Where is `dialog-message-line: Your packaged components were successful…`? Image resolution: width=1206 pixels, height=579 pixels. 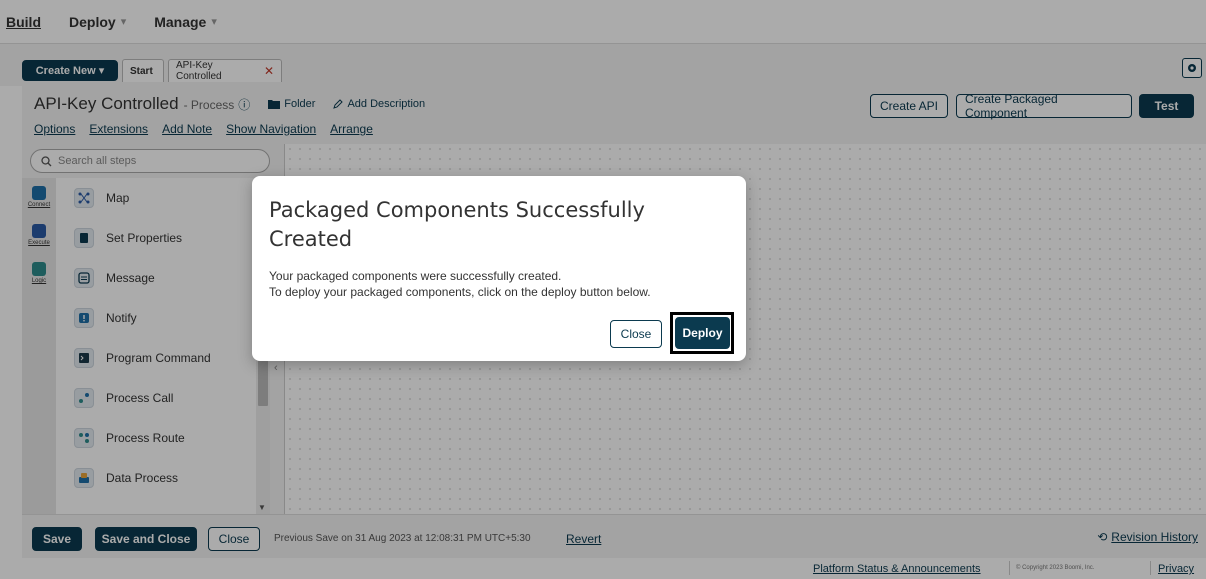 dialog-message-line: Your packaged components were successful… is located at coordinates (415, 276).